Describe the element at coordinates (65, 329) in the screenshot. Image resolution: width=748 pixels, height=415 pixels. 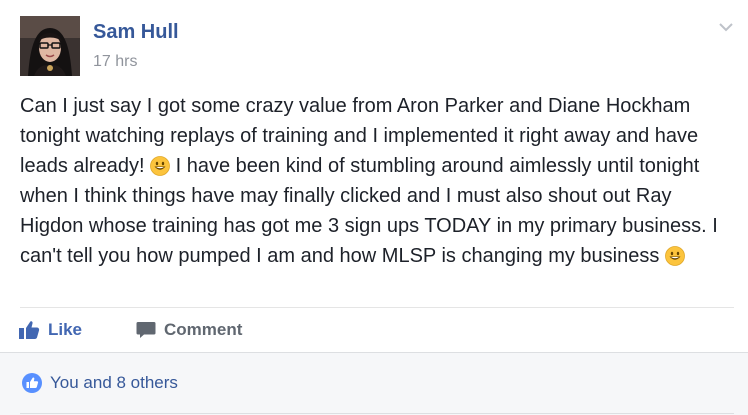
I see `like-label: Like` at that location.